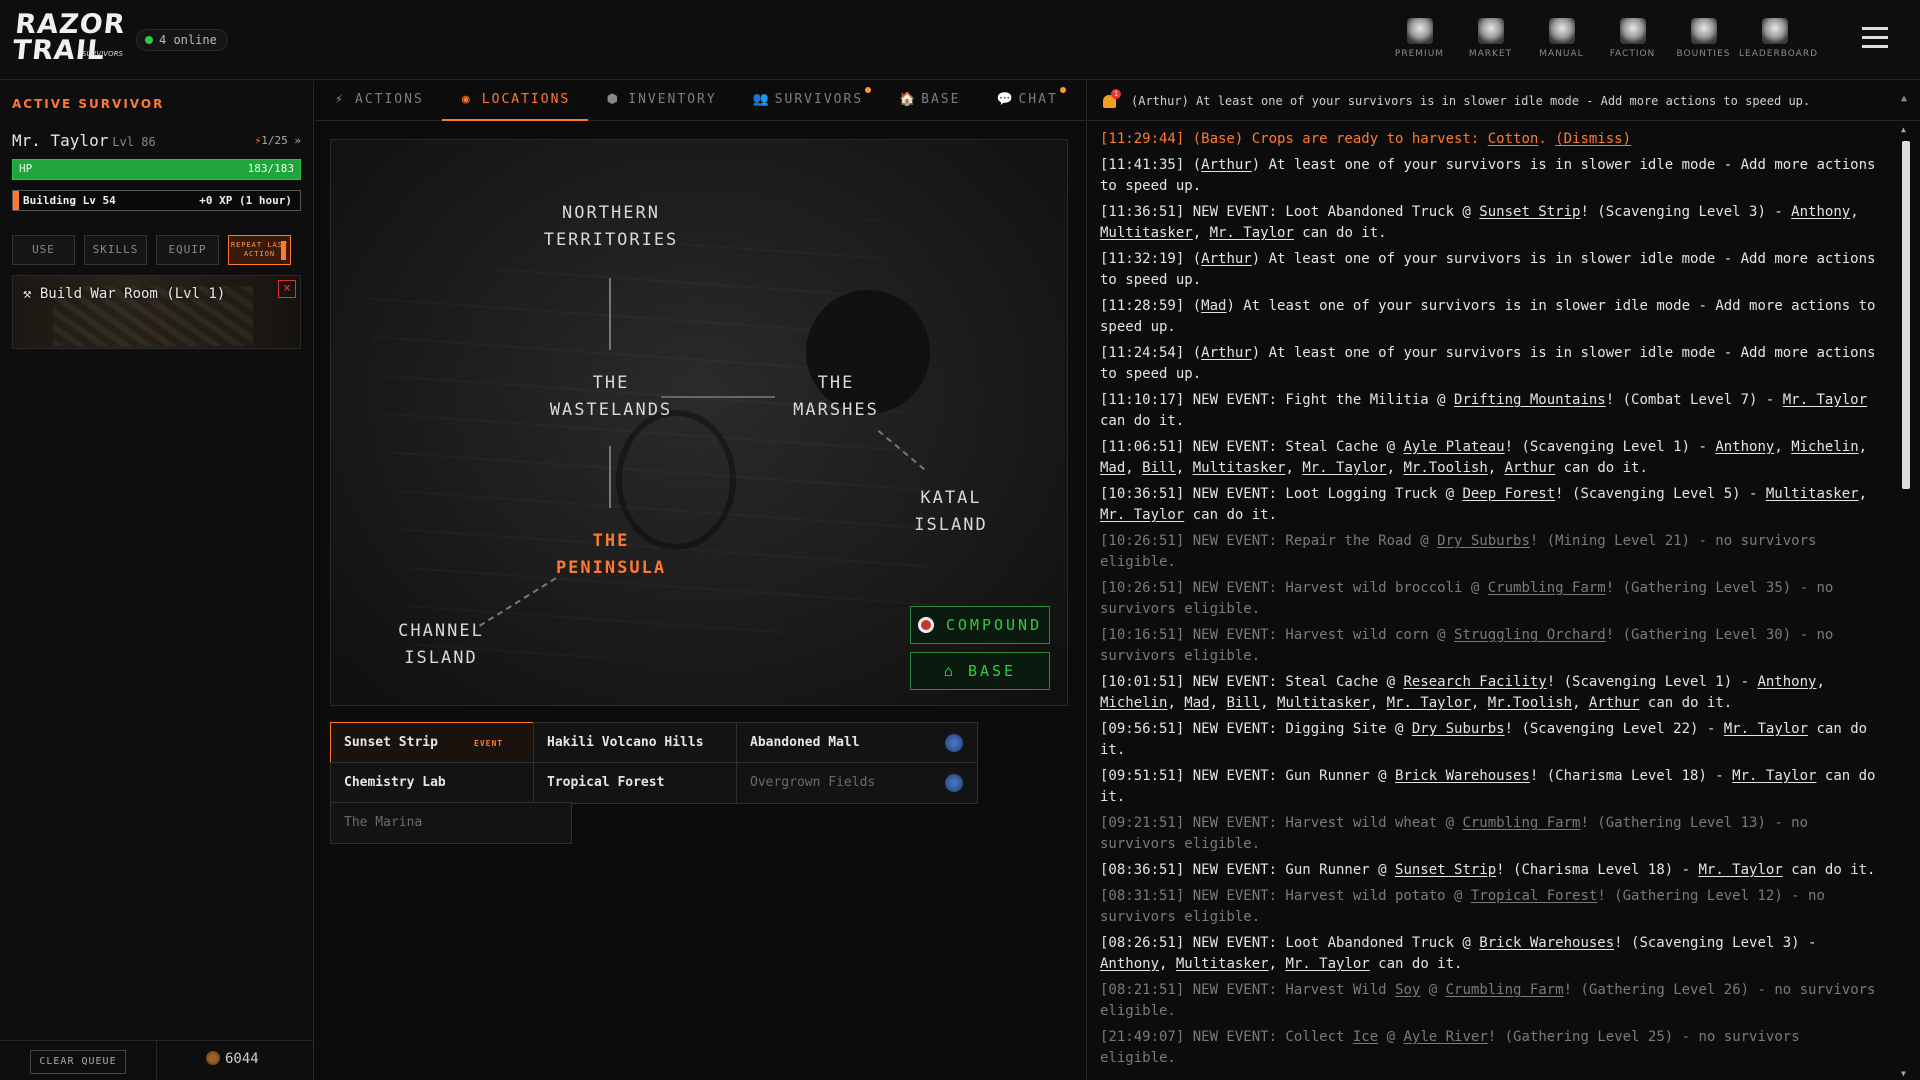 The width and height of the screenshot is (1920, 1080). What do you see at coordinates (157, 1060) in the screenshot?
I see `left-footer: CLEAR QUEUE 6044` at bounding box center [157, 1060].